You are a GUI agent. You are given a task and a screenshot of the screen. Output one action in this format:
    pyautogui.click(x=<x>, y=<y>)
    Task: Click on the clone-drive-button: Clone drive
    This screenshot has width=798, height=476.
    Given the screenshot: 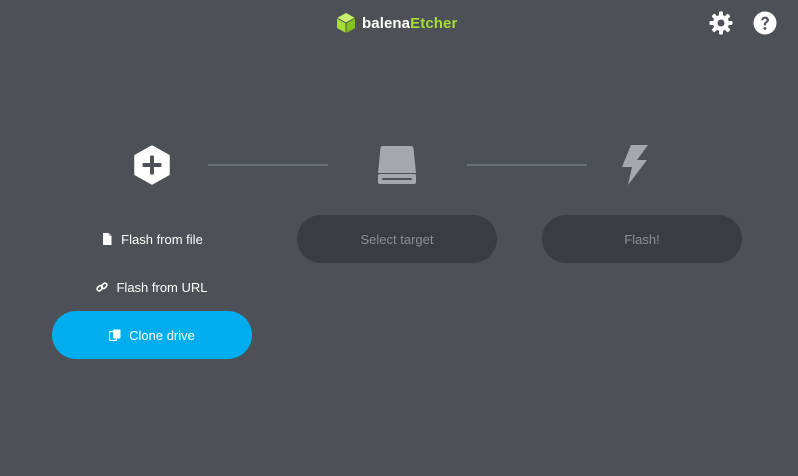 What is the action you would take?
    pyautogui.click(x=152, y=335)
    